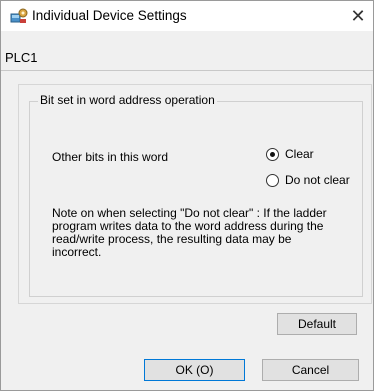  I want to click on dialog-title: Individual Device Settings, so click(109, 15).